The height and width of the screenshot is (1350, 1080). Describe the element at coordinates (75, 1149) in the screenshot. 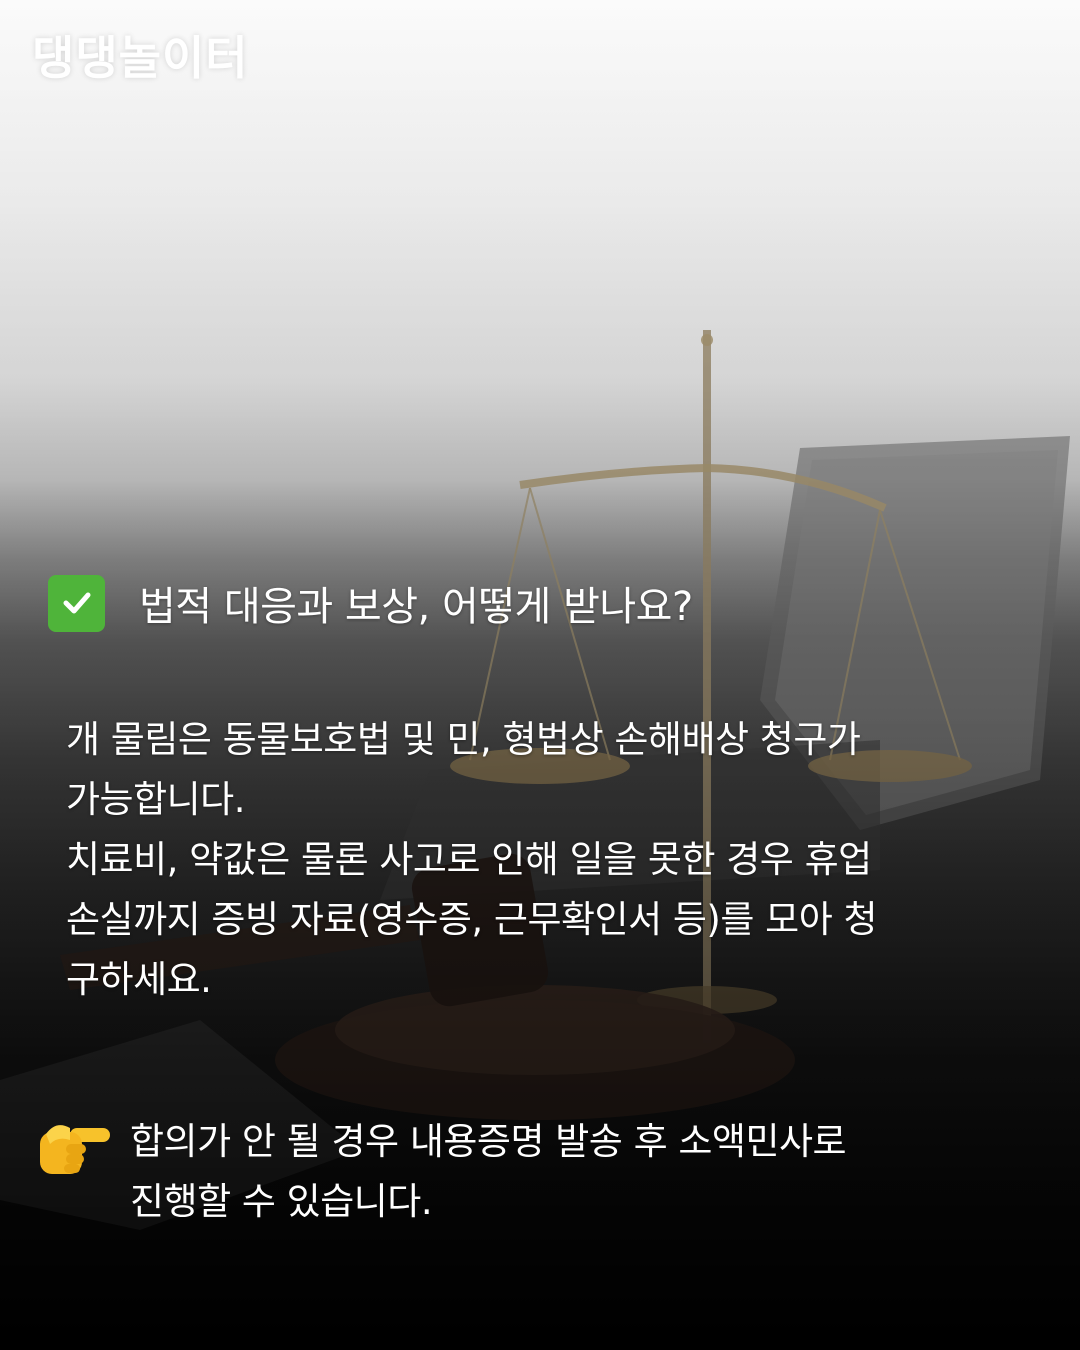

I see `backhand-index-pointing-right-icon` at that location.